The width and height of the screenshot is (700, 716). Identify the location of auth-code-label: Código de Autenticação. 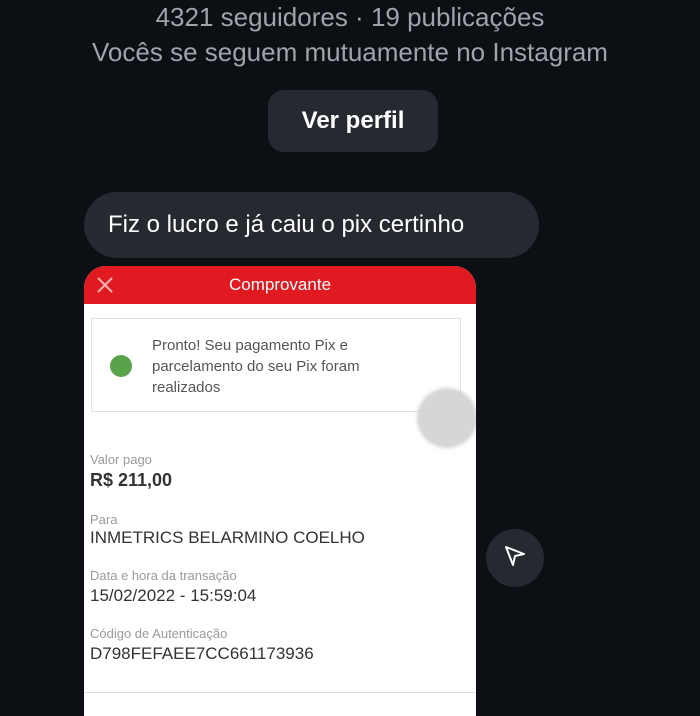
(159, 633).